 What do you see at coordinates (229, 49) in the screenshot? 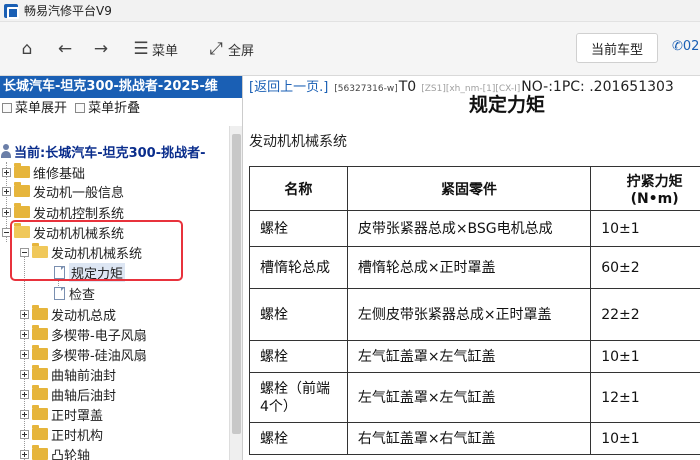
I see `fullscreen-button: ⤢ 全屏` at bounding box center [229, 49].